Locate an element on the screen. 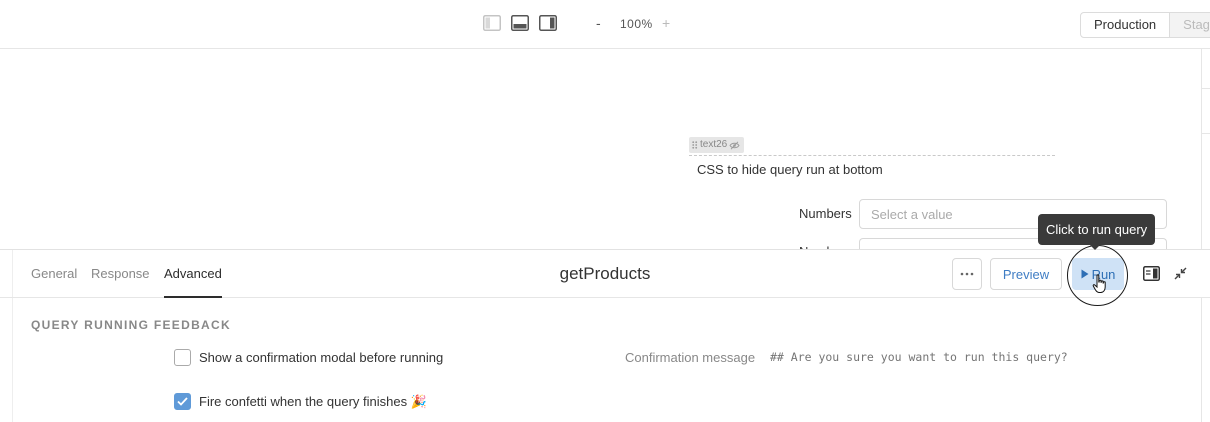 The image size is (1210, 422). zoom-in-button: + is located at coordinates (666, 23).